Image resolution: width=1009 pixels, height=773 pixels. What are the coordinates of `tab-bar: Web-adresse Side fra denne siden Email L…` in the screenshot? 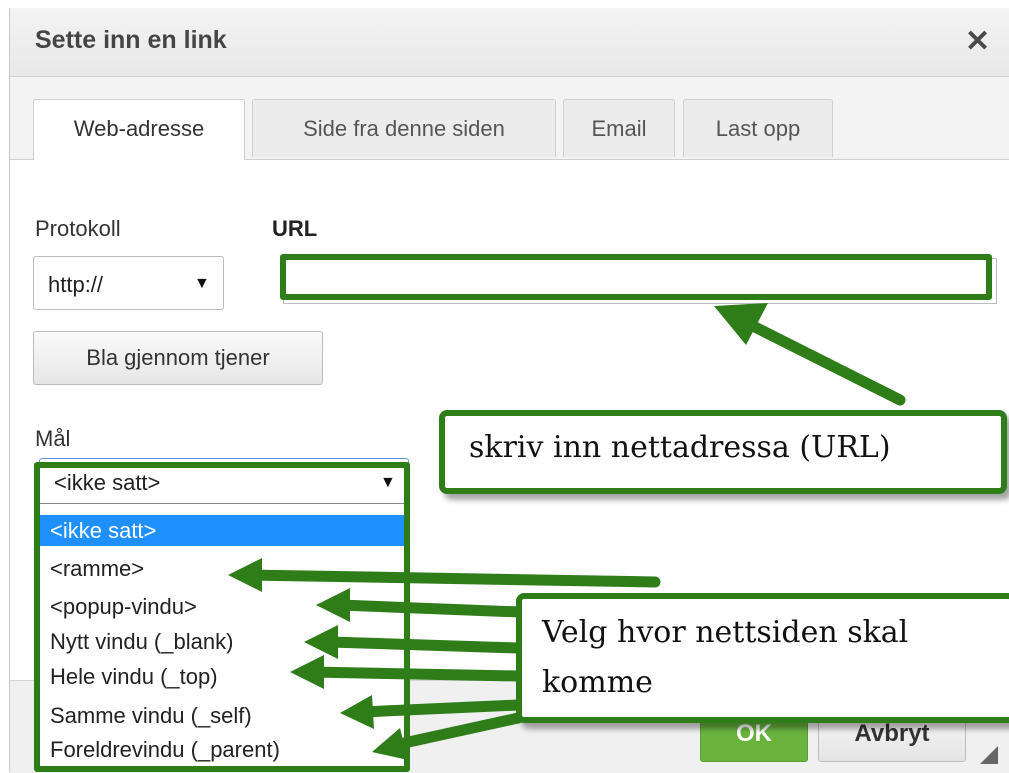 It's located at (509, 118).